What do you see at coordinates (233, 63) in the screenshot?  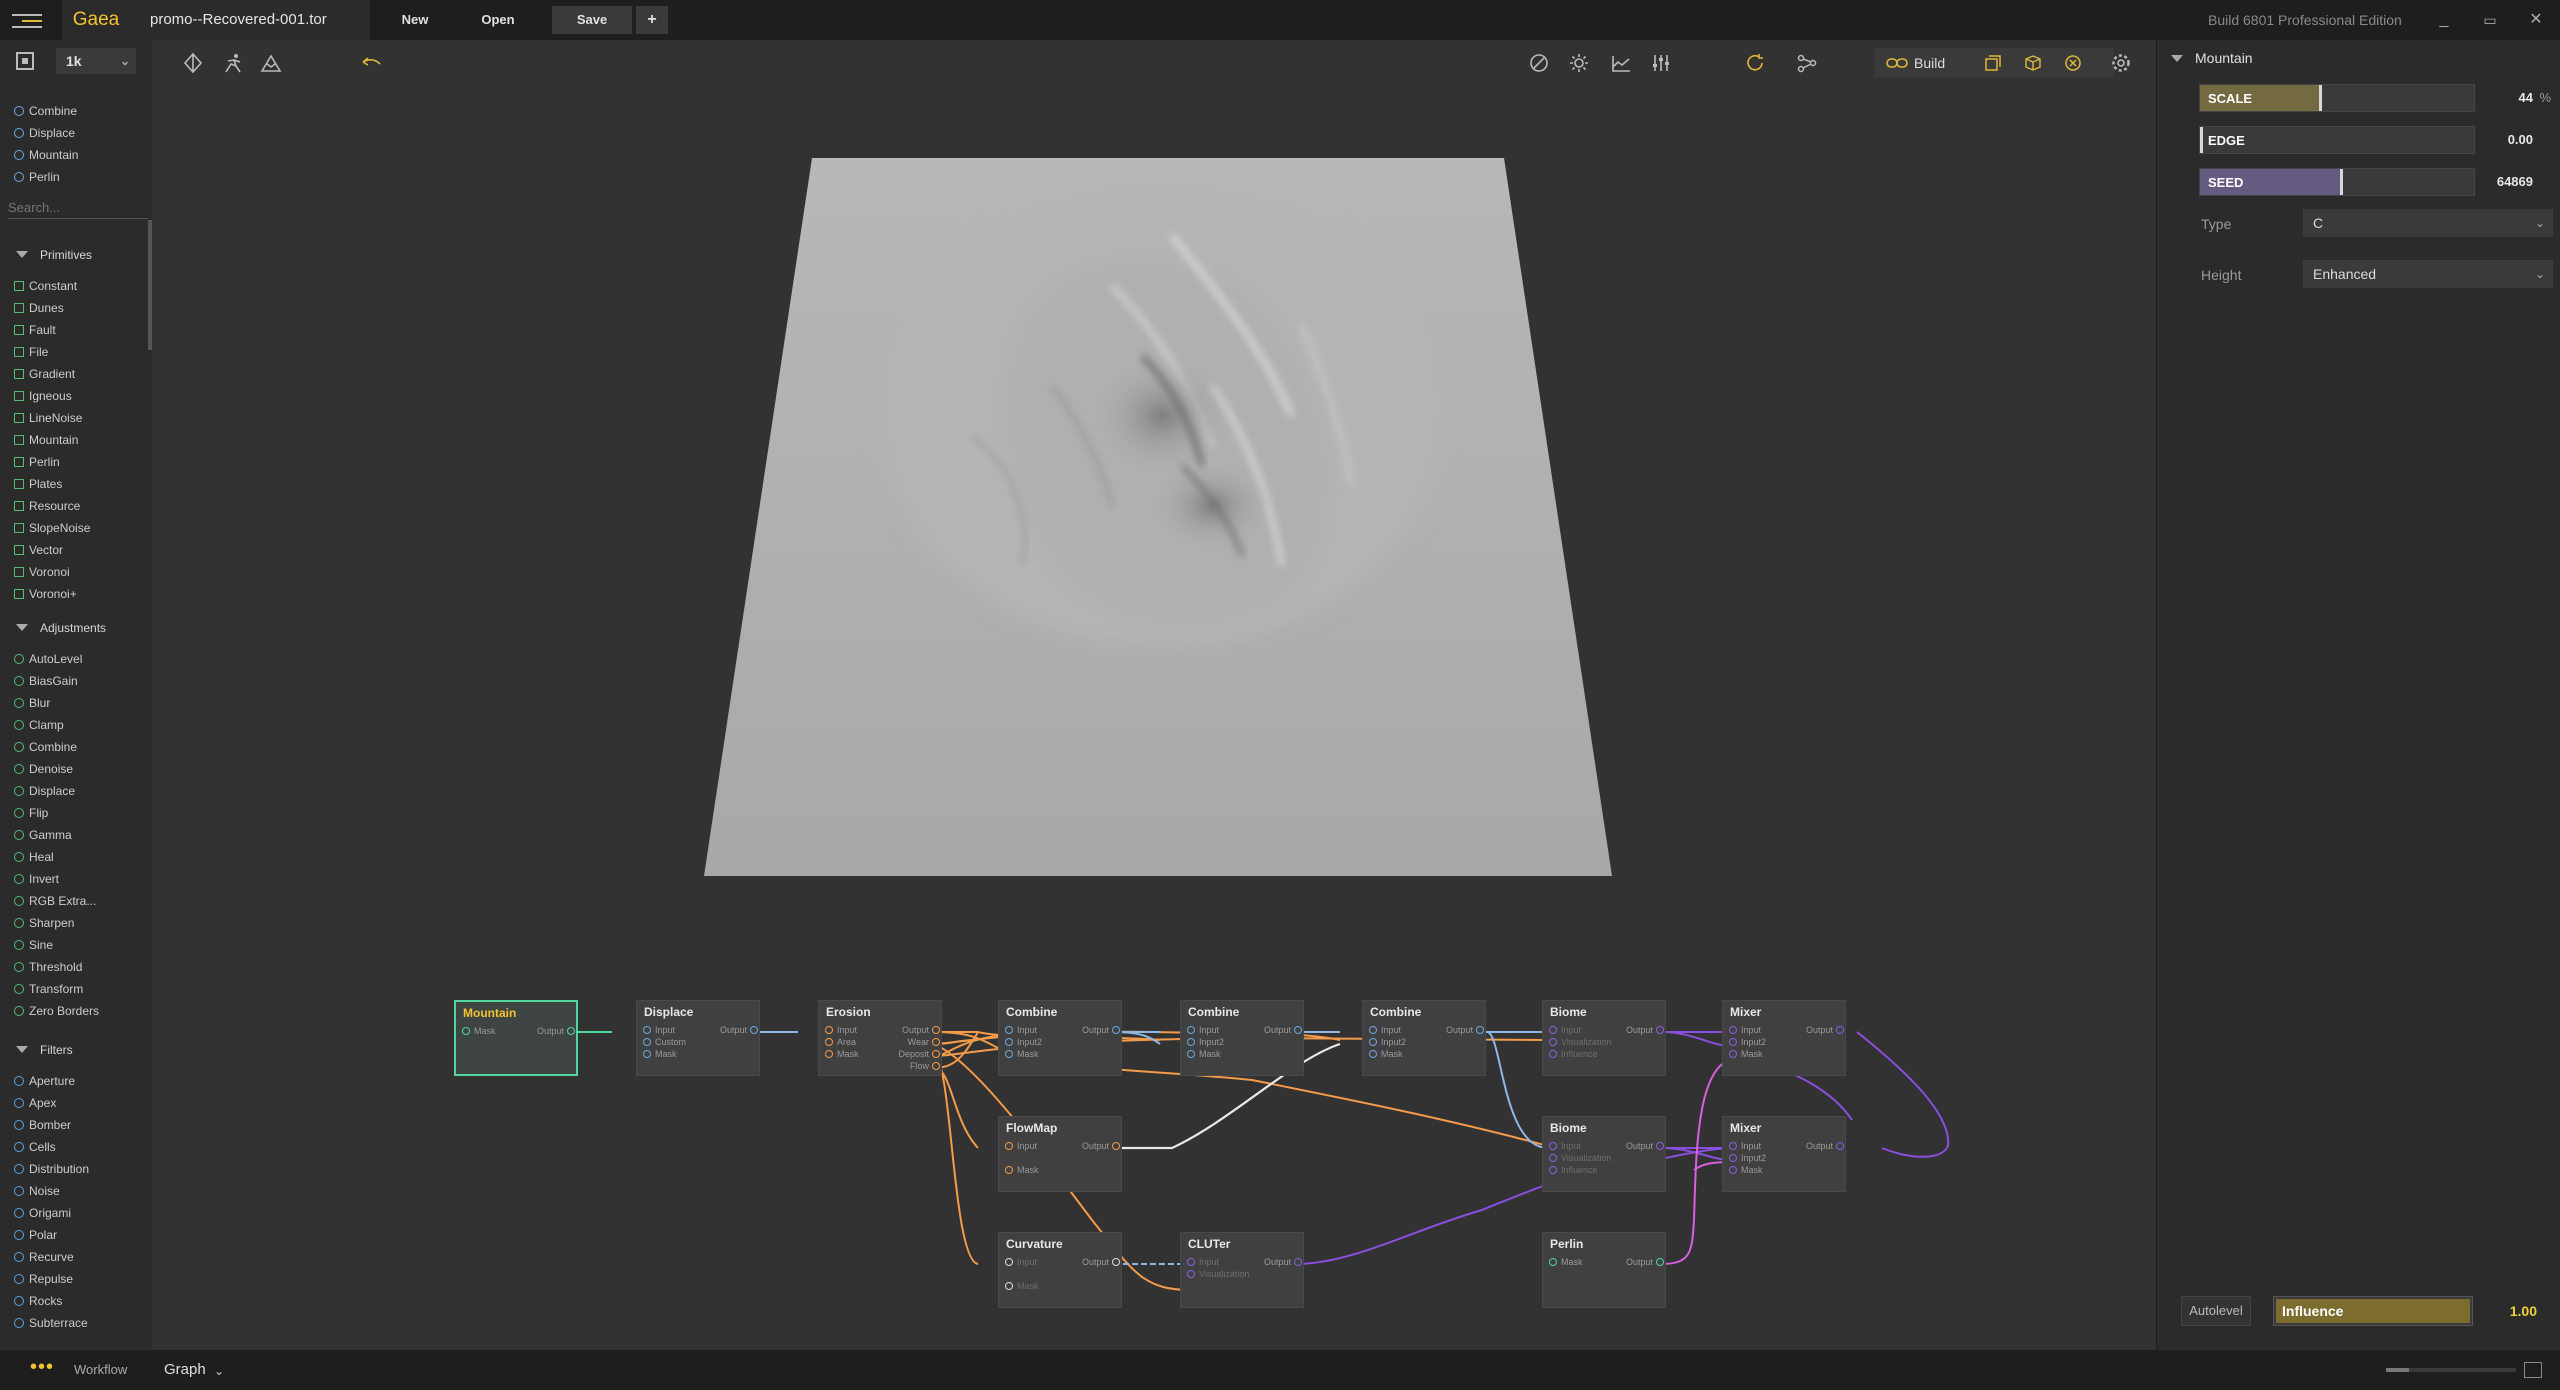 I see `run-tool-icon` at bounding box center [233, 63].